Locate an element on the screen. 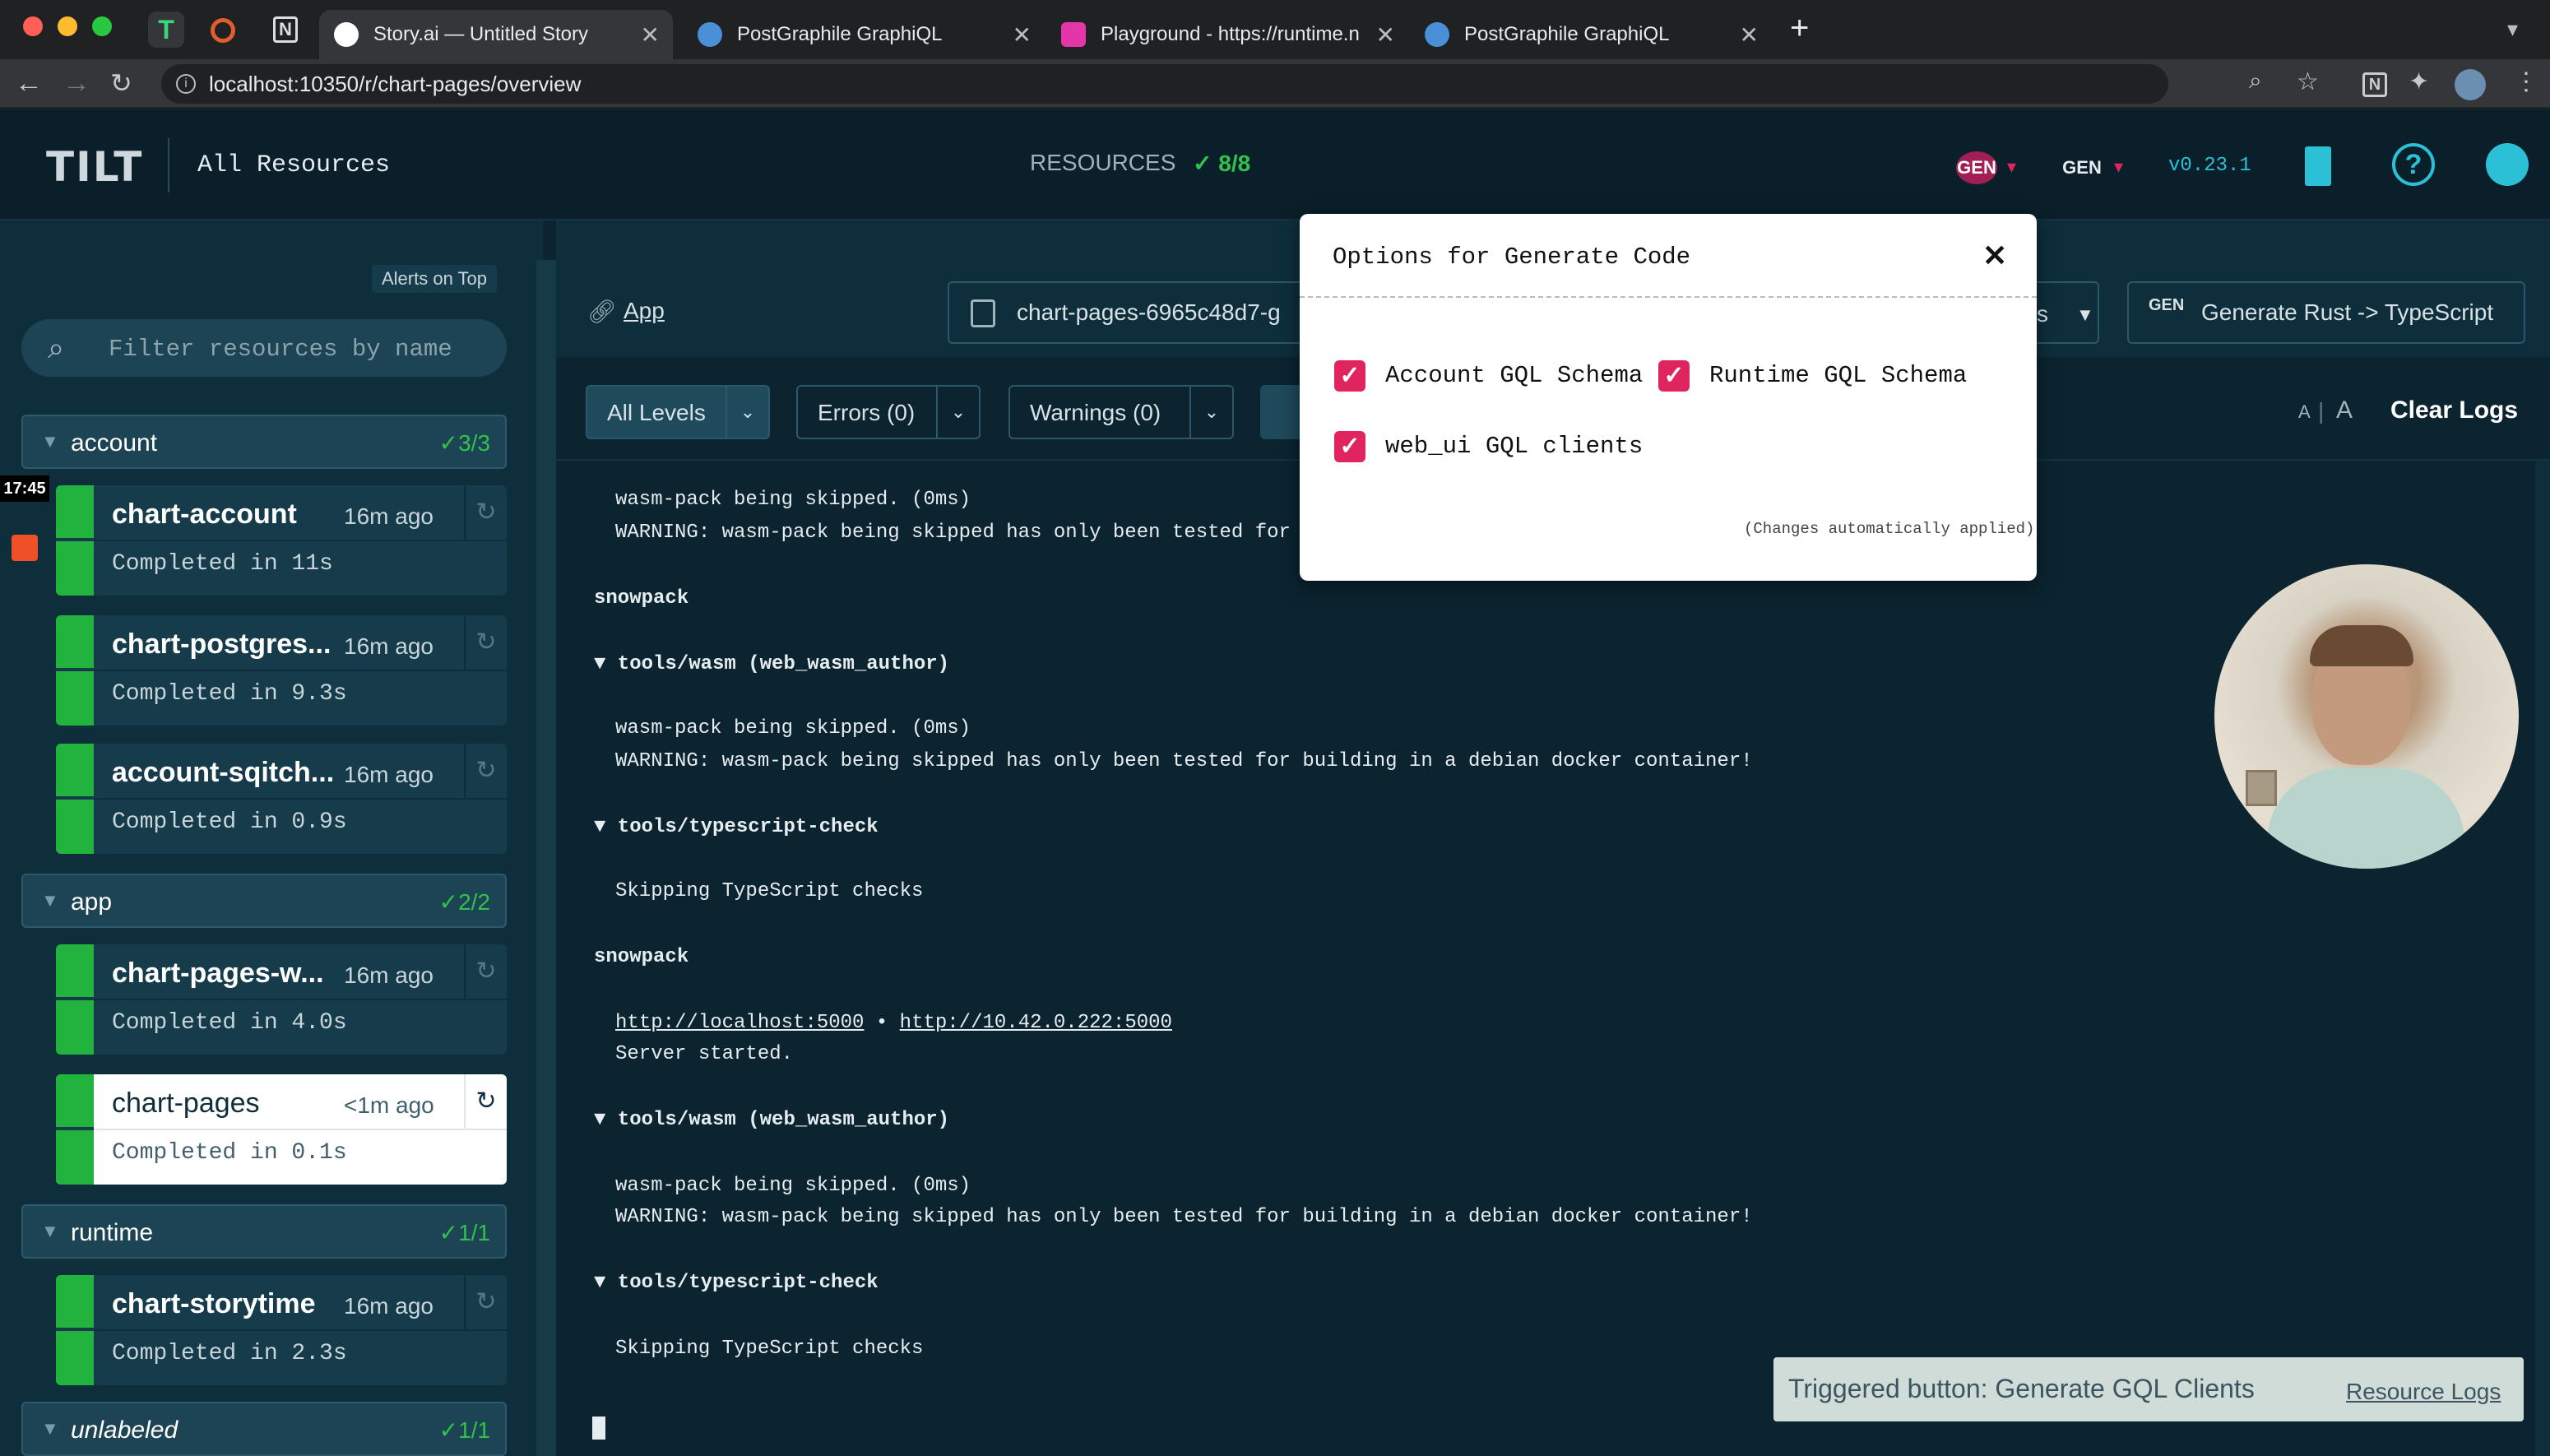  resource-card-chart-pages: chart-pages <1m ago ↻ Completed in 0.1s is located at coordinates (281, 1129).